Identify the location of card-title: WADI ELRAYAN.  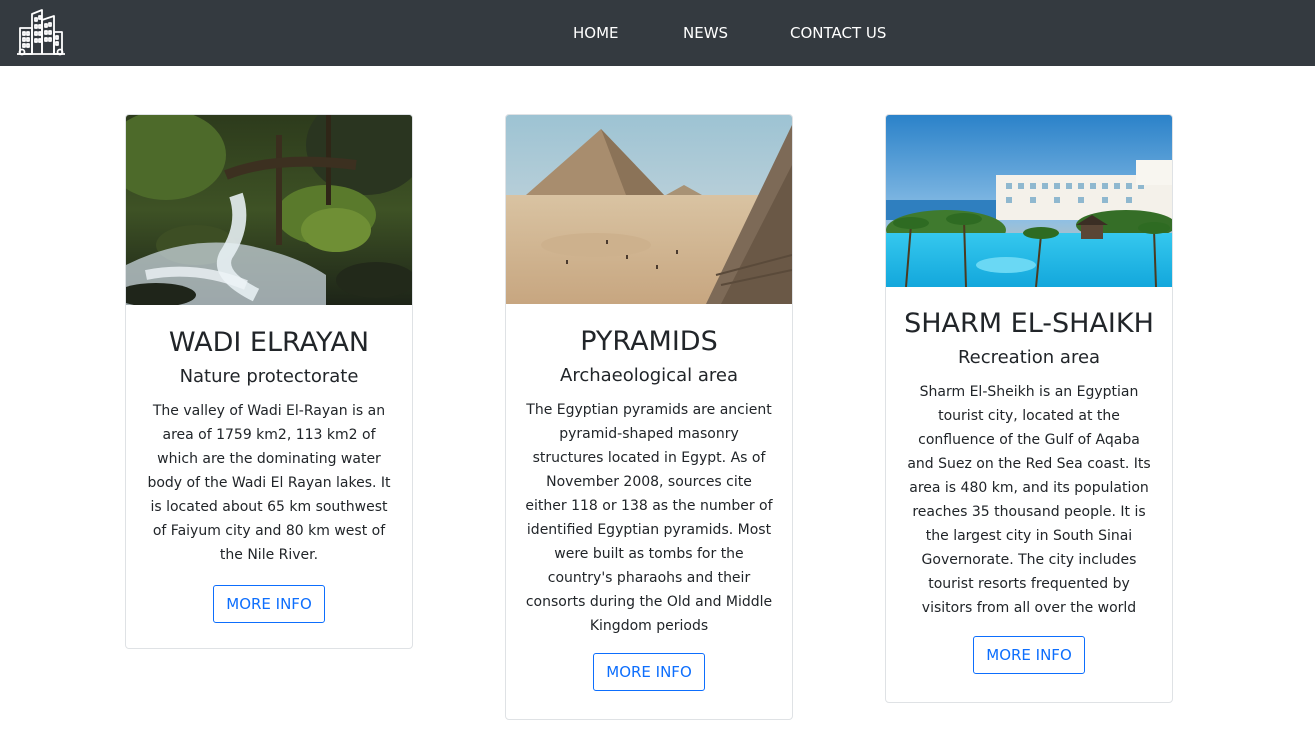
(269, 342).